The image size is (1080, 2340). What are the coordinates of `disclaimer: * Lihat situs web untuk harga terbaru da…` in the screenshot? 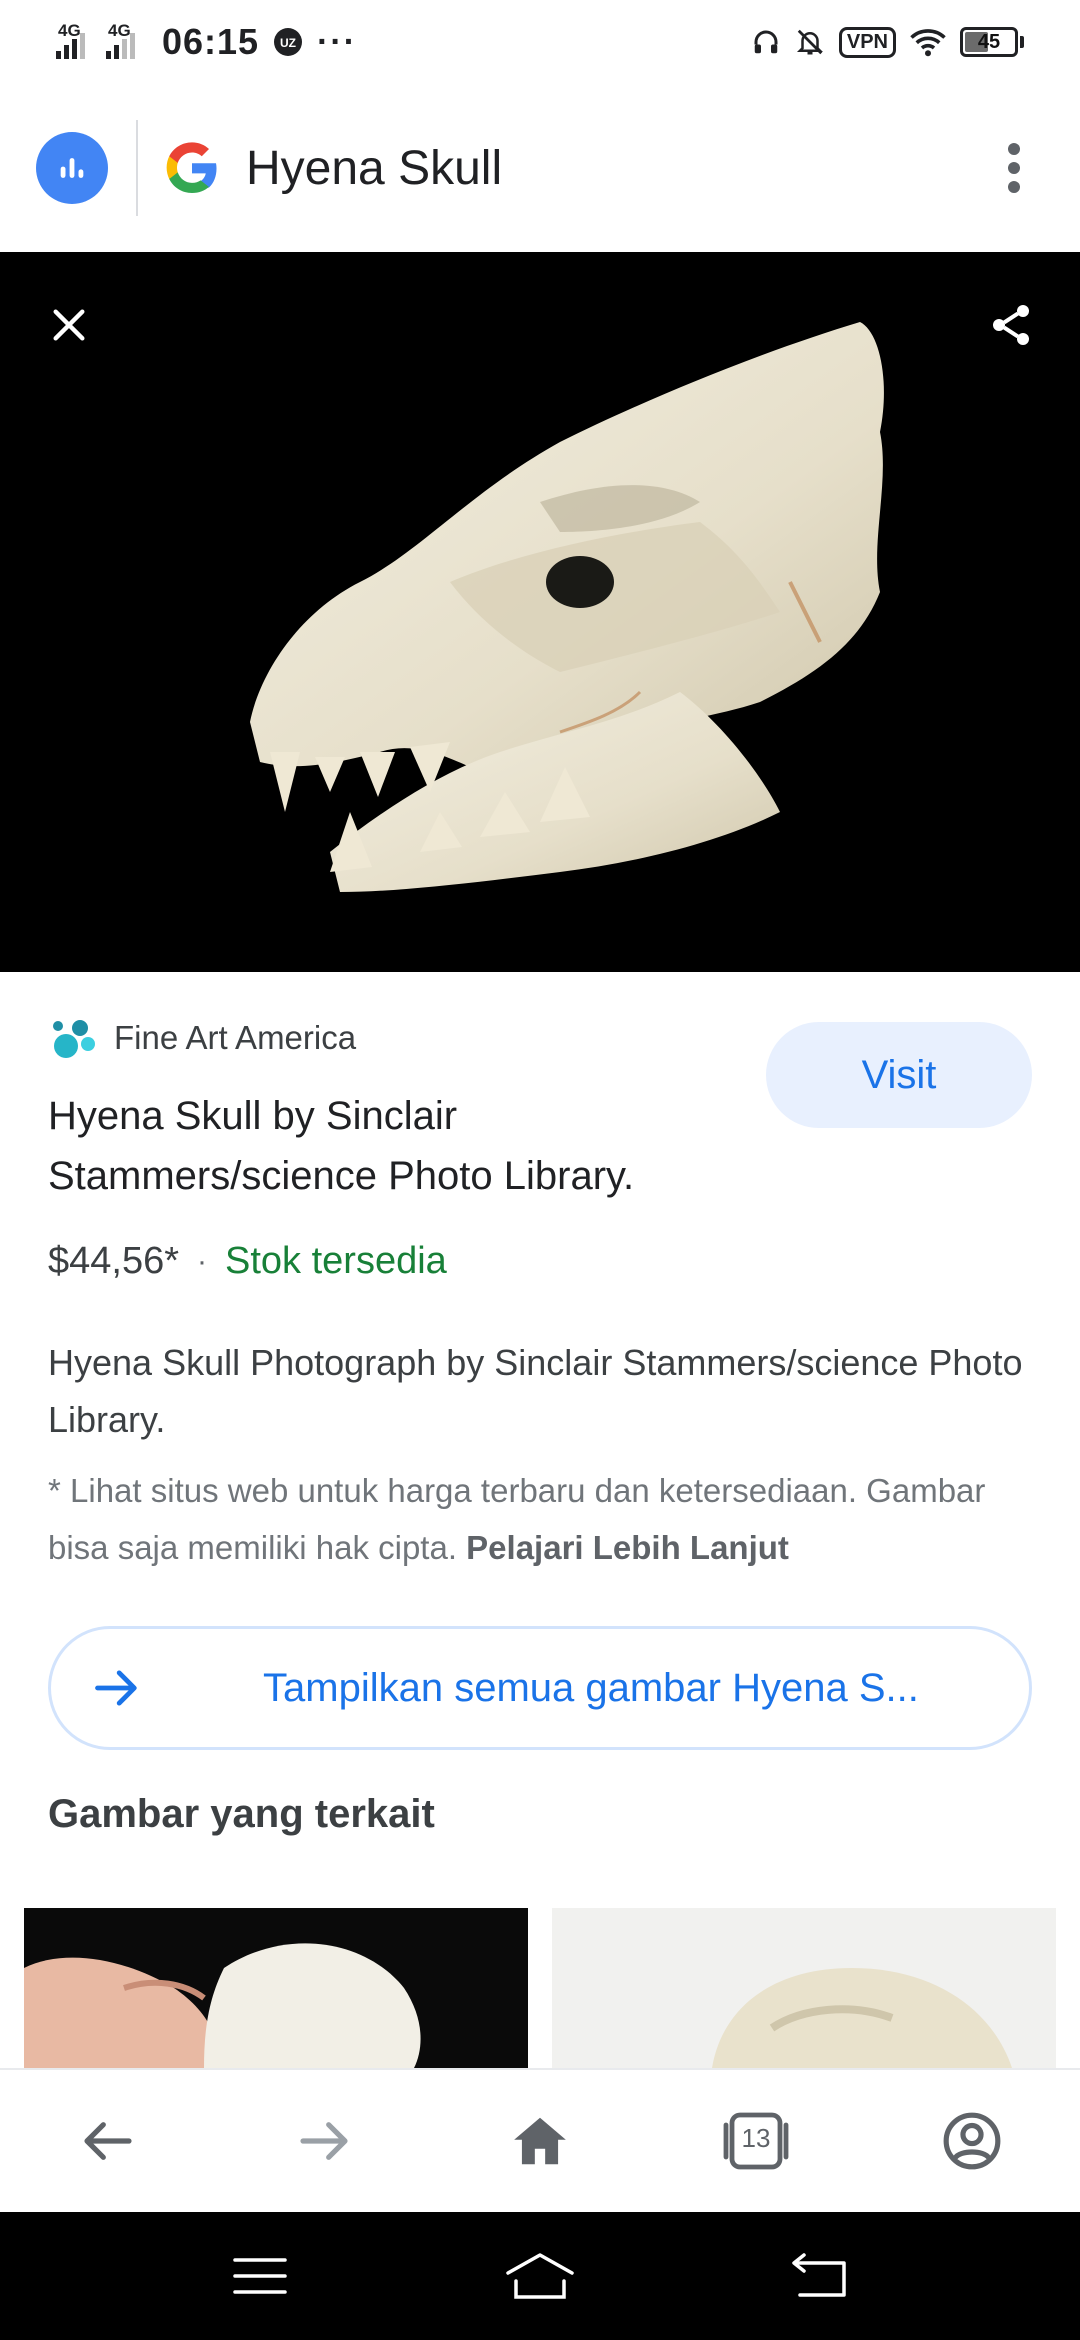 It's located at (548, 1519).